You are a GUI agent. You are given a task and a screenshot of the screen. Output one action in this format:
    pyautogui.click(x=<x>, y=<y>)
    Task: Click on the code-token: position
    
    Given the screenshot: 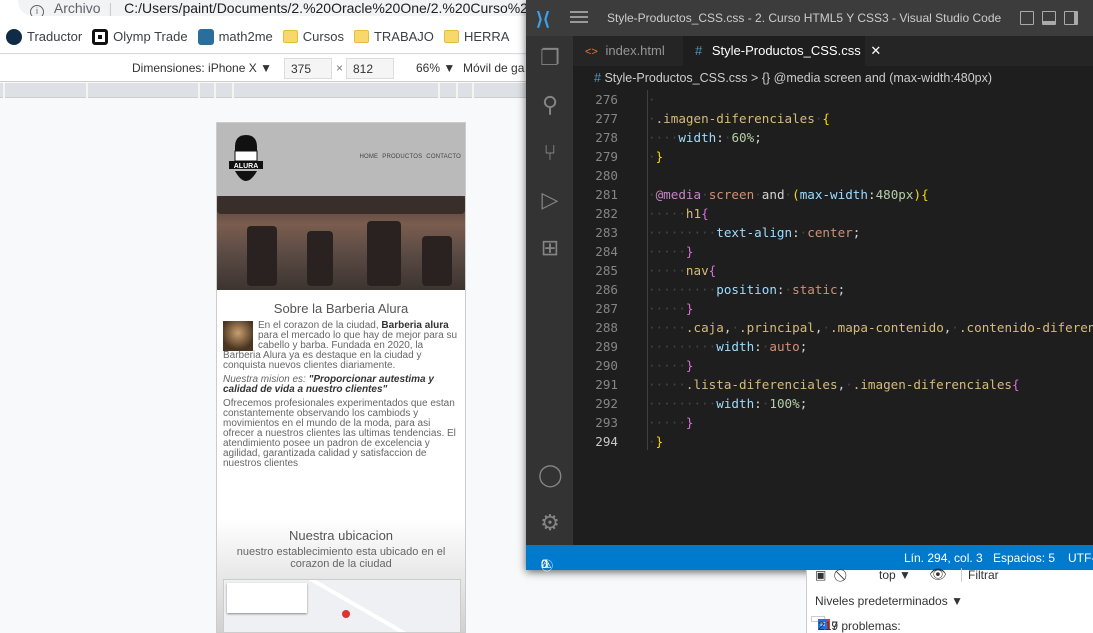 What is the action you would take?
    pyautogui.click(x=746, y=289)
    